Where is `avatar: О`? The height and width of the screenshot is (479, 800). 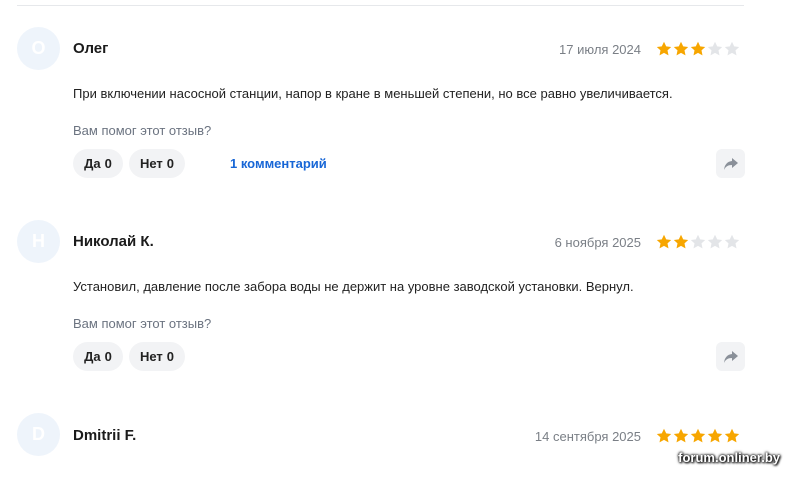
avatar: О is located at coordinates (38, 48).